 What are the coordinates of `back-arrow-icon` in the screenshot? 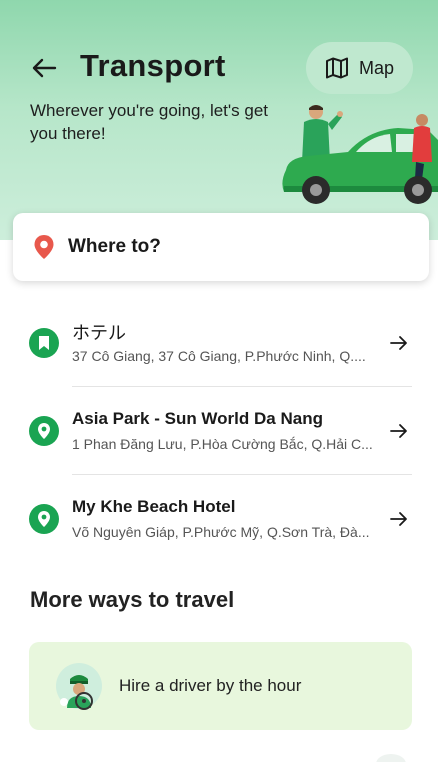 It's located at (44, 68).